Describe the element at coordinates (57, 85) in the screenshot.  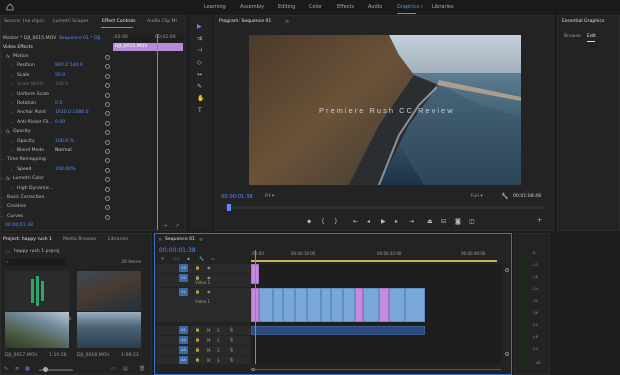
I see `effect-property-row: › Scale Width 100.0` at that location.